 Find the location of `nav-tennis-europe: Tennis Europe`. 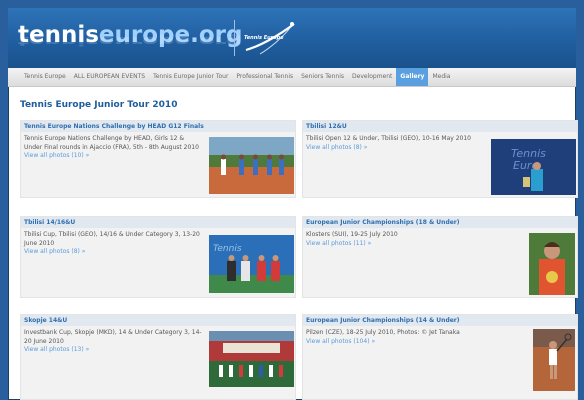

nav-tennis-europe: Tennis Europe is located at coordinates (45, 77).